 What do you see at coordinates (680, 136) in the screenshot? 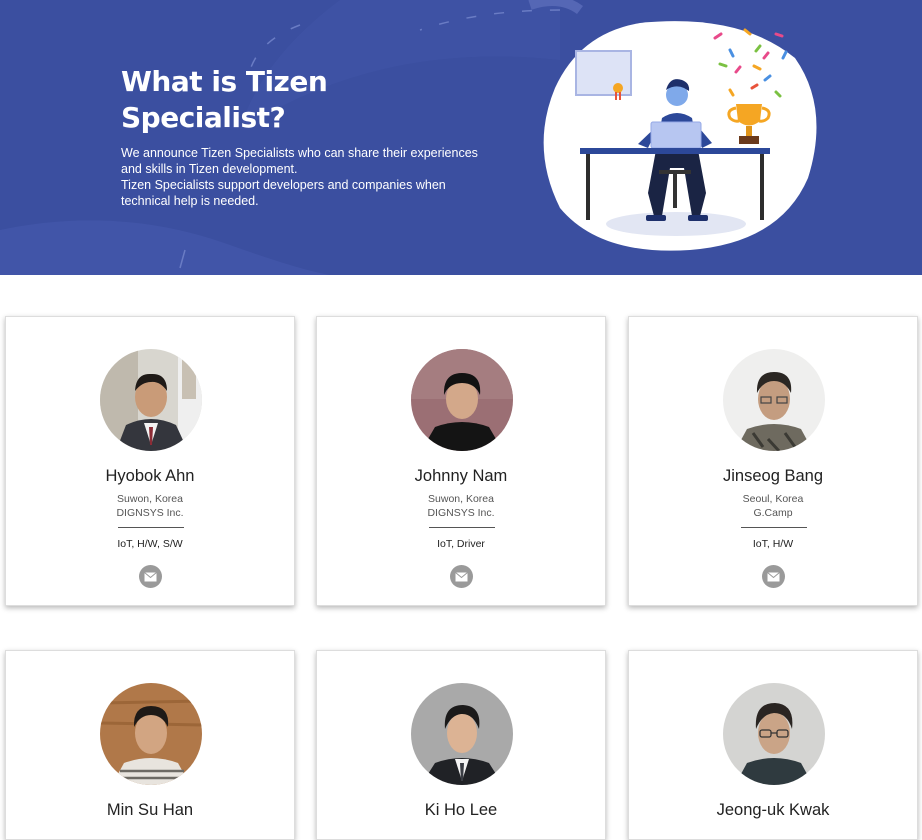
I see `hero-illustration` at bounding box center [680, 136].